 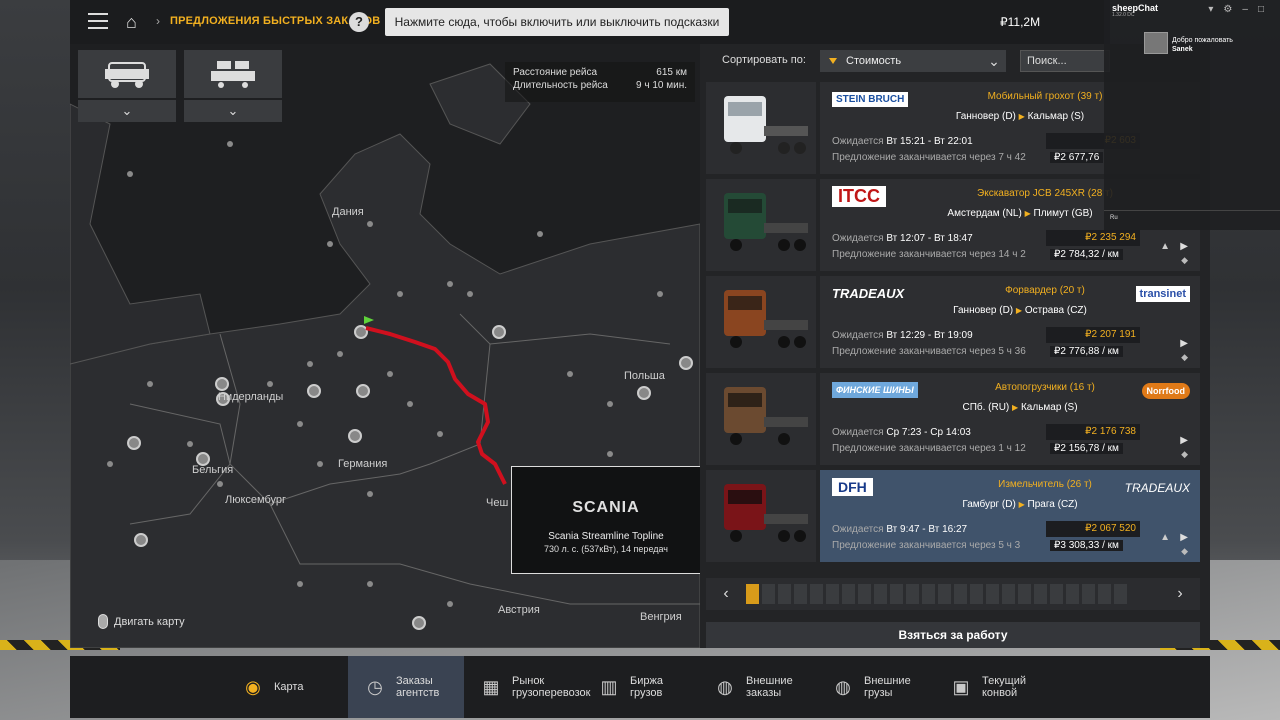 I want to click on job-expected: Ожидается Вт 9:47 - Вт 16:27, so click(x=900, y=529).